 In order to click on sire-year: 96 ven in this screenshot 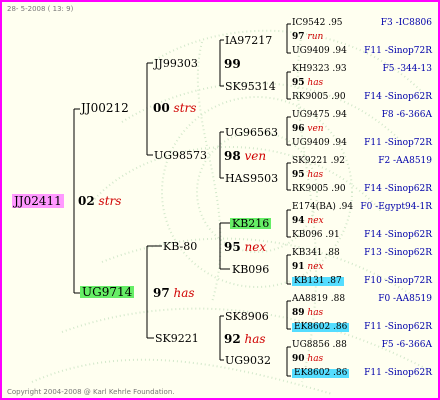, I will do `click(308, 129)`.